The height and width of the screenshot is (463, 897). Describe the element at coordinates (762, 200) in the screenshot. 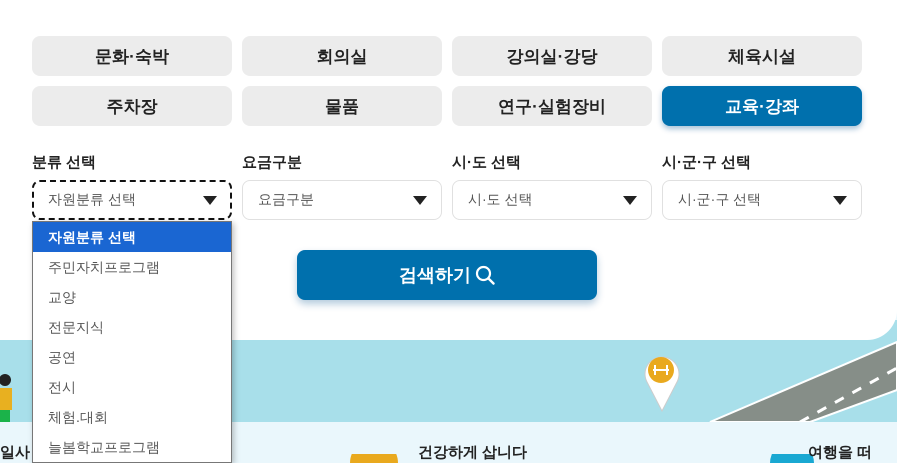

I see `select-field: 시·군·구 선택` at that location.